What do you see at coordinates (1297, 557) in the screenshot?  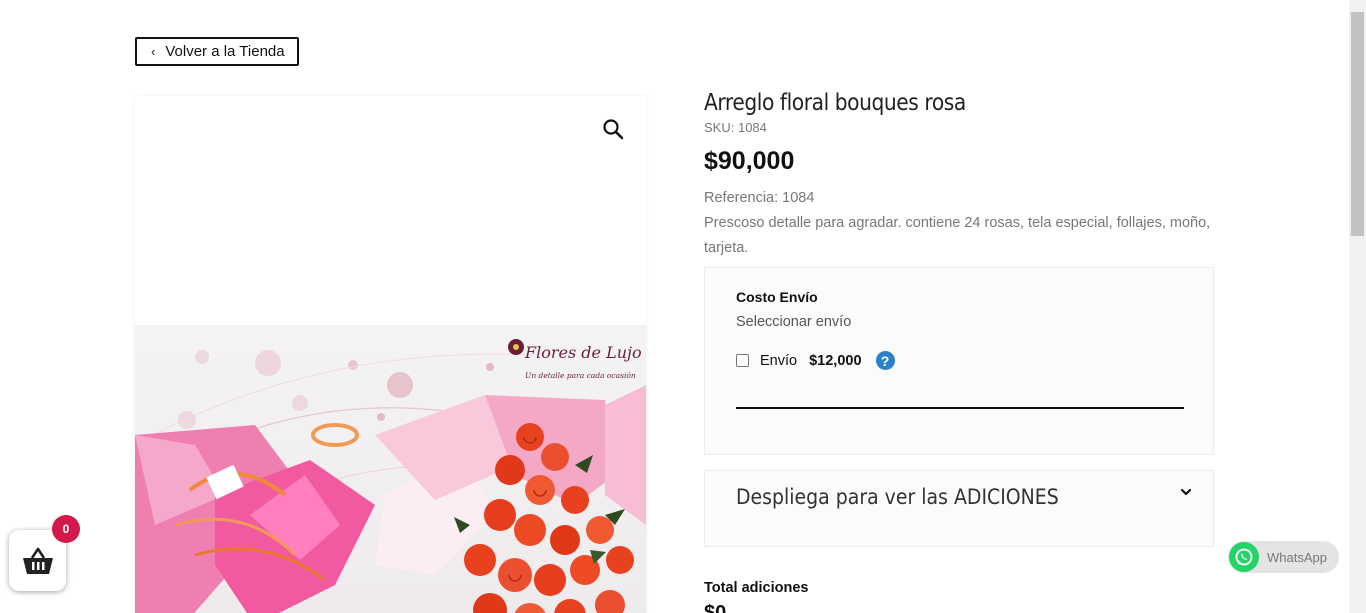 I see `whatsapp-label: WhatsApp` at bounding box center [1297, 557].